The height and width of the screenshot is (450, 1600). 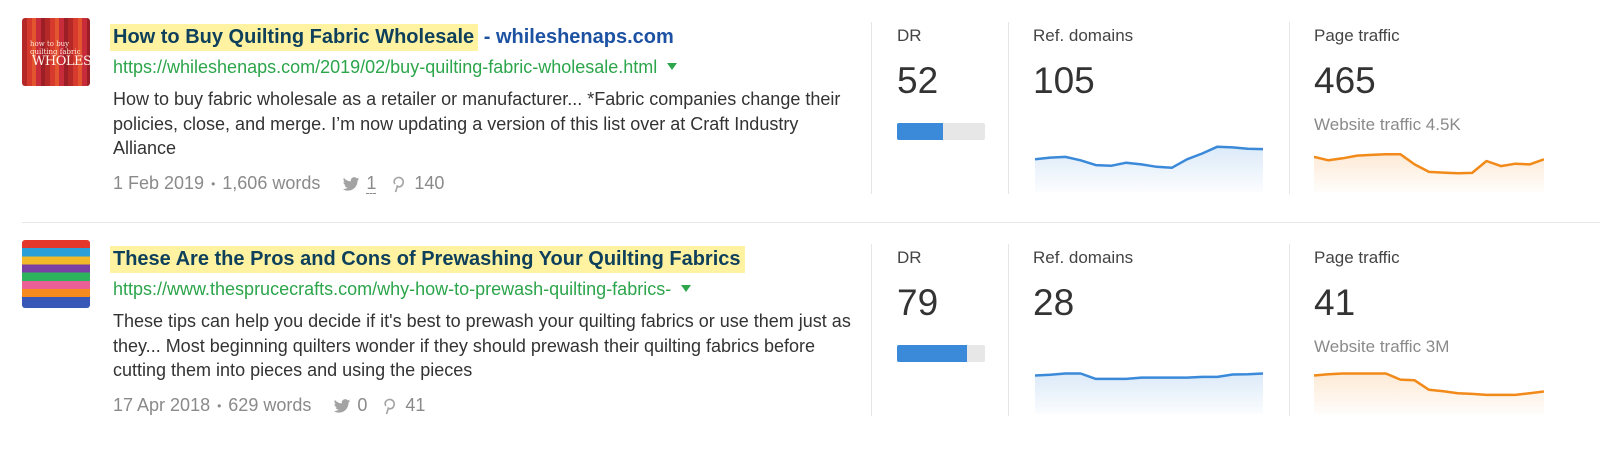 I want to click on ref-domains-value: 105, so click(x=1064, y=81).